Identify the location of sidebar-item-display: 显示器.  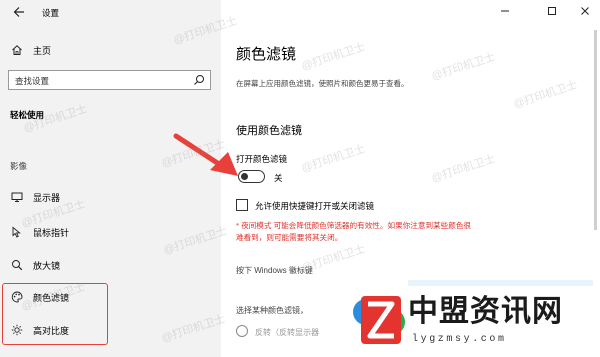
(110, 197).